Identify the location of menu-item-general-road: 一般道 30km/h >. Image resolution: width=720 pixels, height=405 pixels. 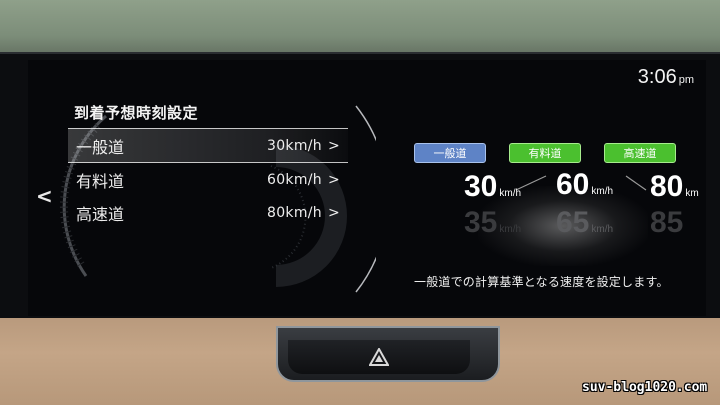
(208, 145).